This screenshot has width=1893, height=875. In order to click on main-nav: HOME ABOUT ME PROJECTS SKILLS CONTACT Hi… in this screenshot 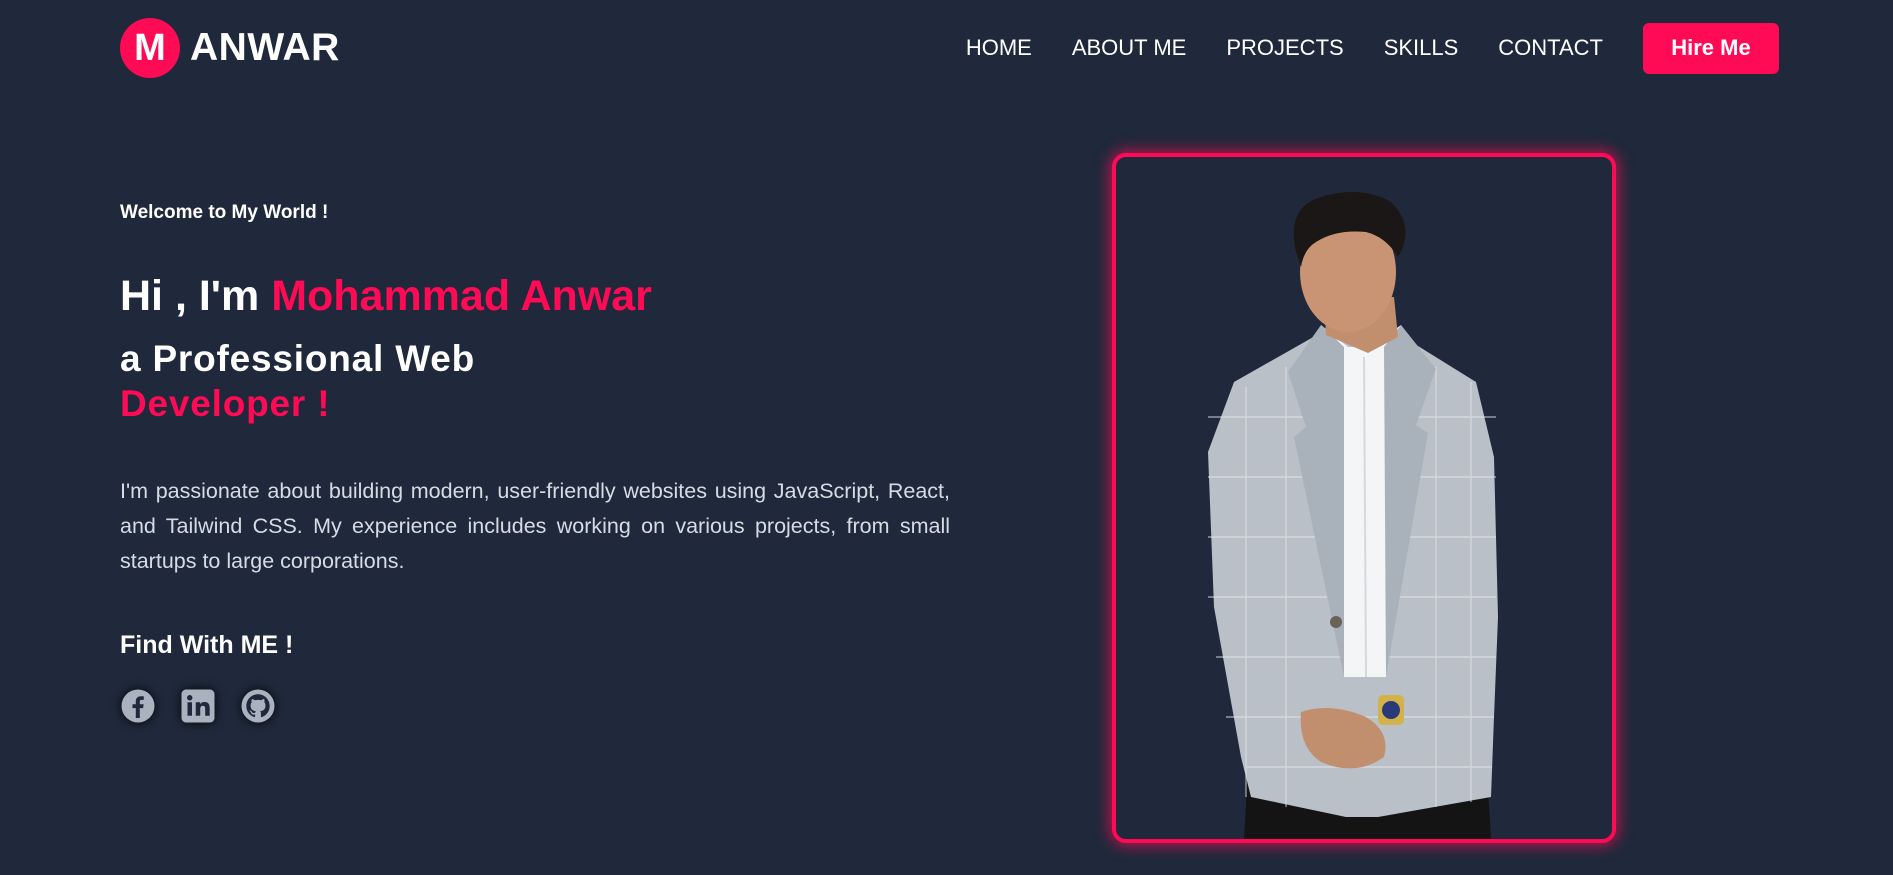, I will do `click(1429, 48)`.